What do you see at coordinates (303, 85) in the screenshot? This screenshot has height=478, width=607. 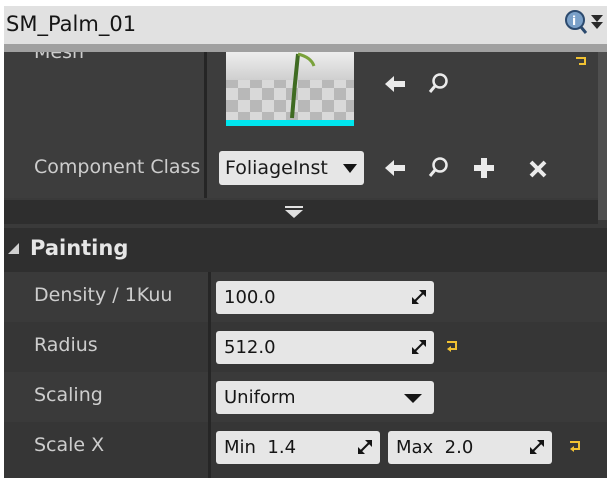 I see `palm-preview-icon` at bounding box center [303, 85].